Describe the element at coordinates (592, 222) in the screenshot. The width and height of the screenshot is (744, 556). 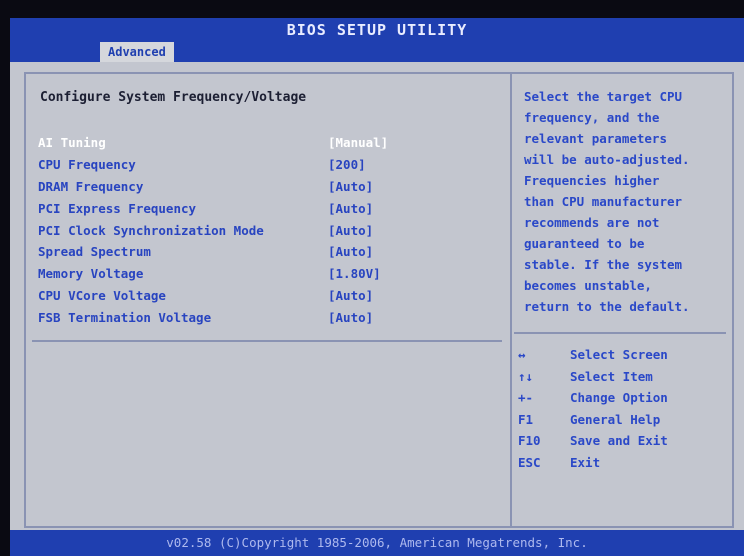
I see `help-line: recommends are not` at that location.